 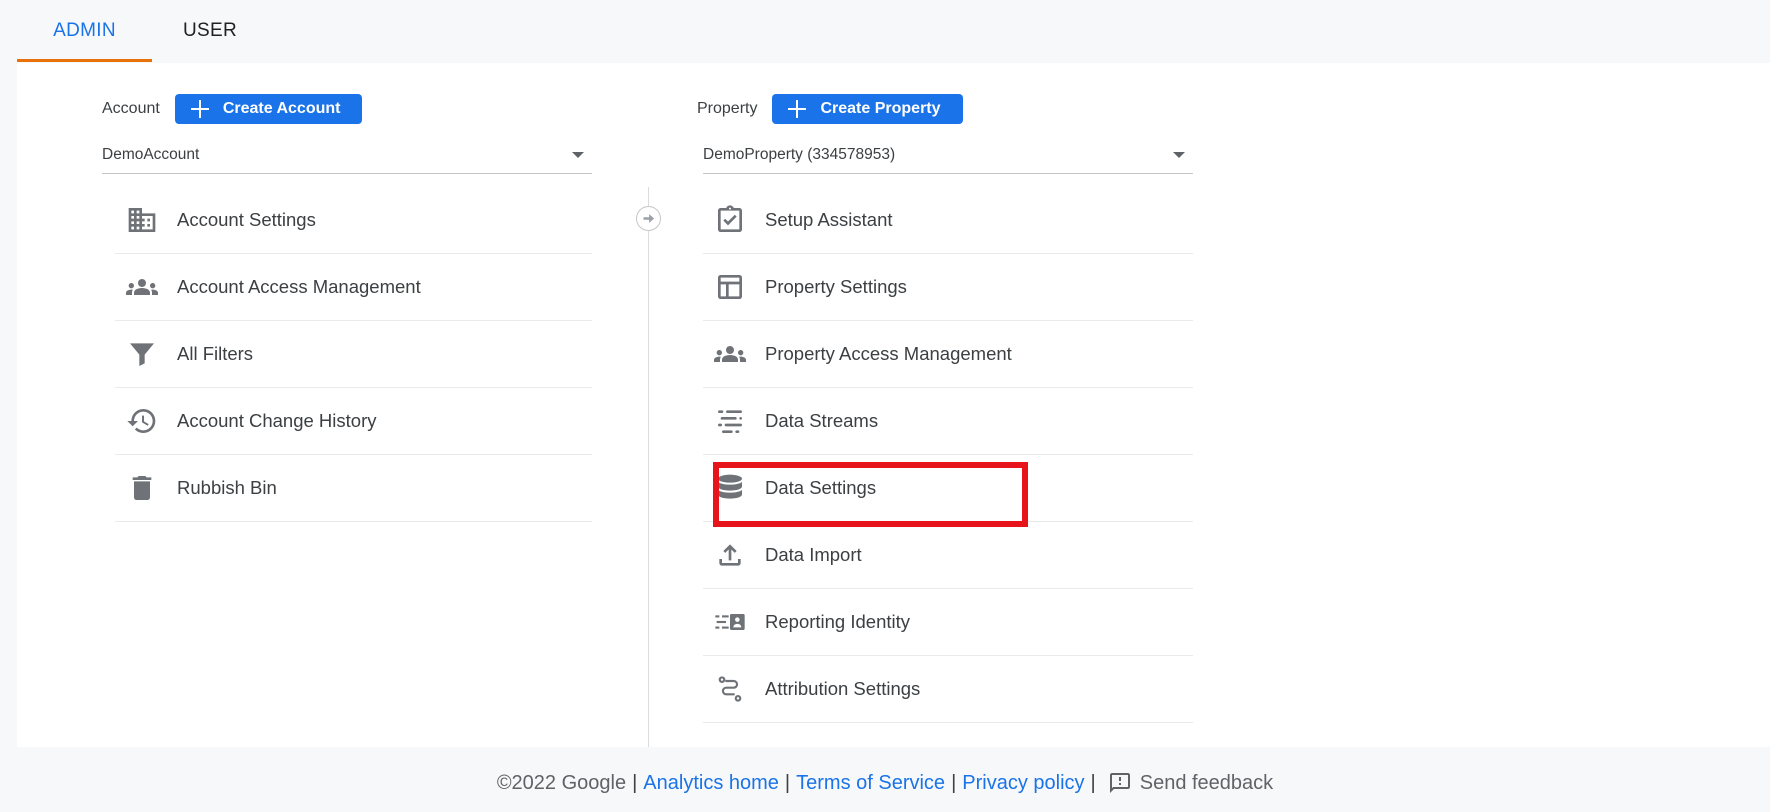 What do you see at coordinates (281, 108) in the screenshot?
I see `create-account-label: Create Account` at bounding box center [281, 108].